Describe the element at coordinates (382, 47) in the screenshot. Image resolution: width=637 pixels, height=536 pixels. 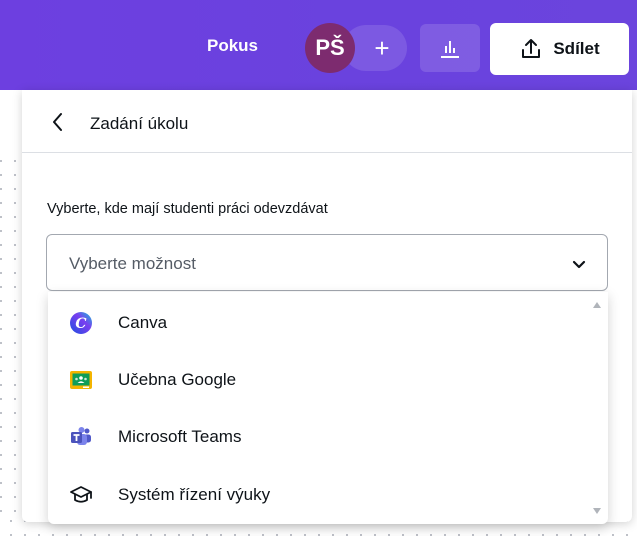
I see `plus-icon: +` at that location.